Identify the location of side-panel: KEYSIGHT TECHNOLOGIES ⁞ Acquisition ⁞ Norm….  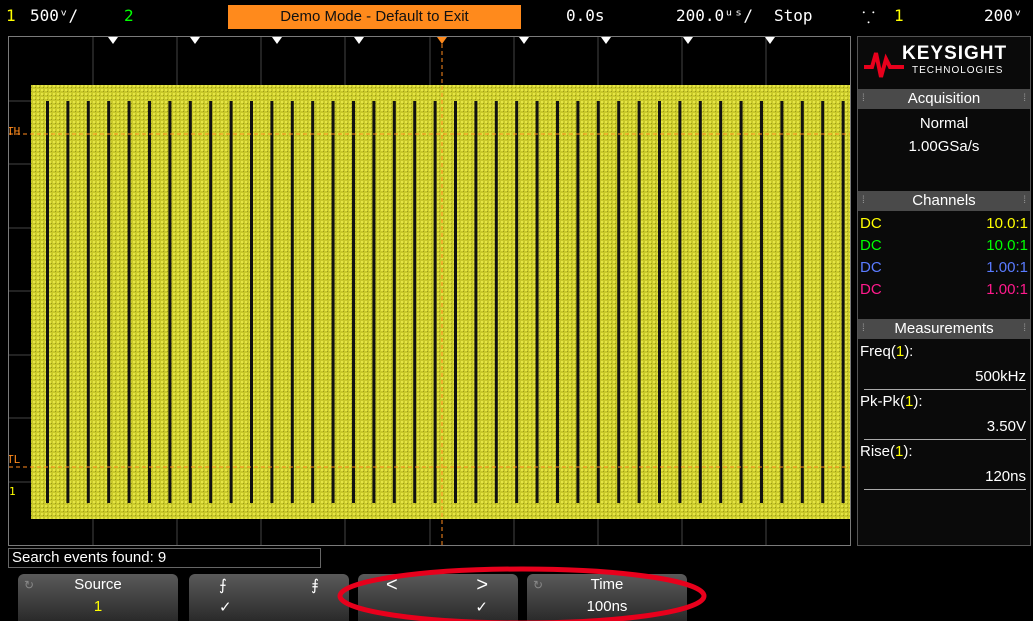
(944, 291).